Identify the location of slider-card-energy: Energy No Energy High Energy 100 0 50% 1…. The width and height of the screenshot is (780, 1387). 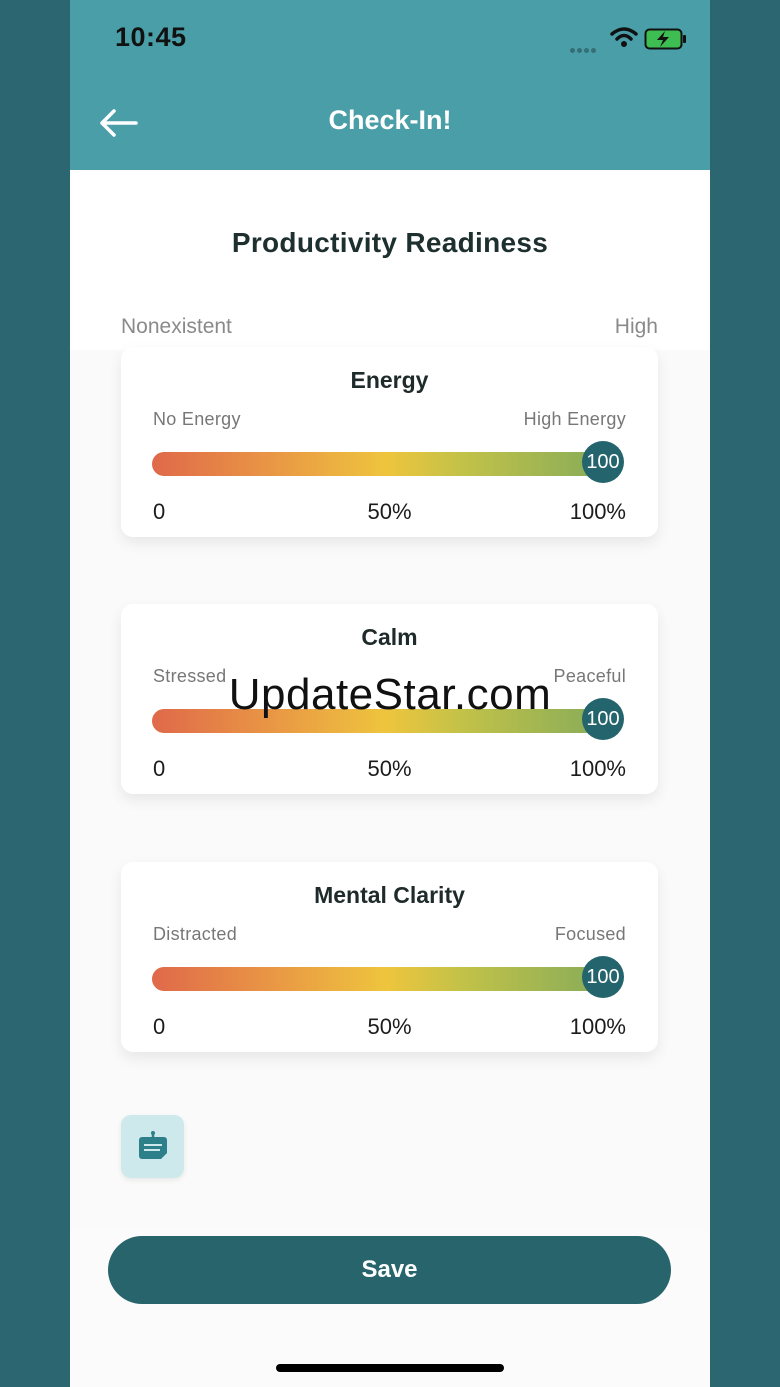
(389, 442).